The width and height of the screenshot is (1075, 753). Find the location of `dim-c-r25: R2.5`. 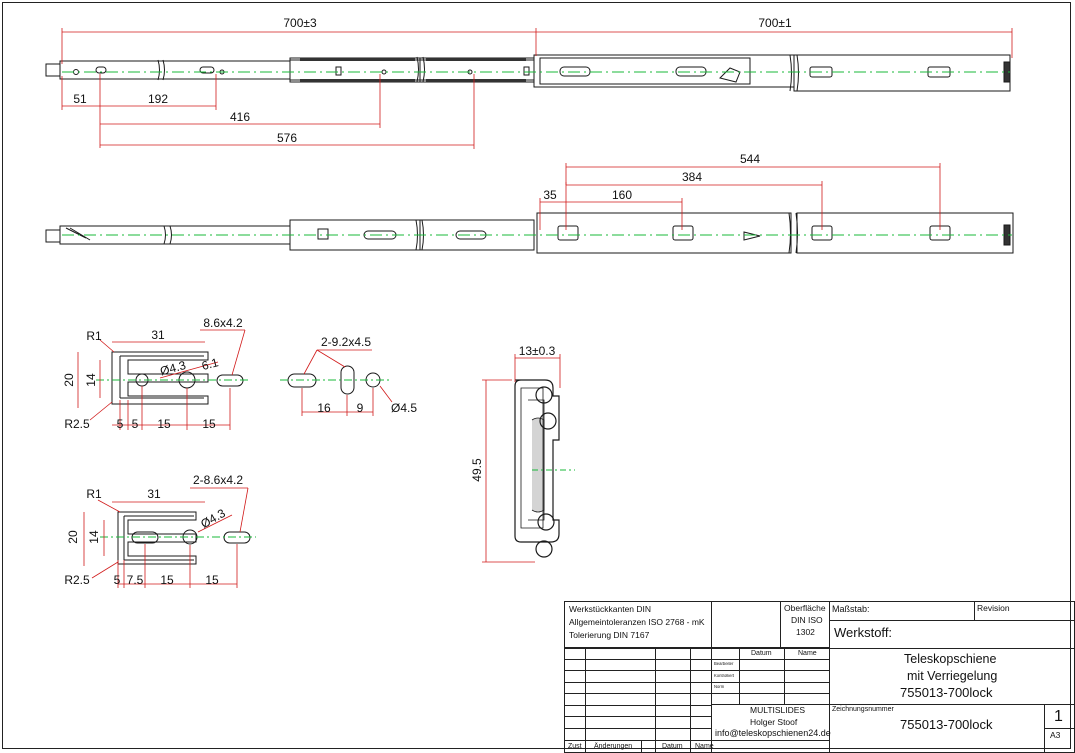

dim-c-r25: R2.5 is located at coordinates (77, 580).